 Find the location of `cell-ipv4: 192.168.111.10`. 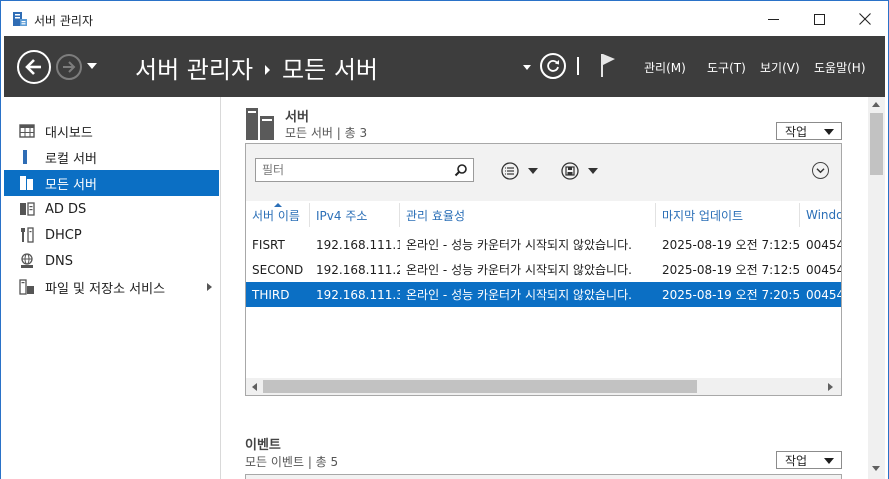

cell-ipv4: 192.168.111.10 is located at coordinates (358, 244).